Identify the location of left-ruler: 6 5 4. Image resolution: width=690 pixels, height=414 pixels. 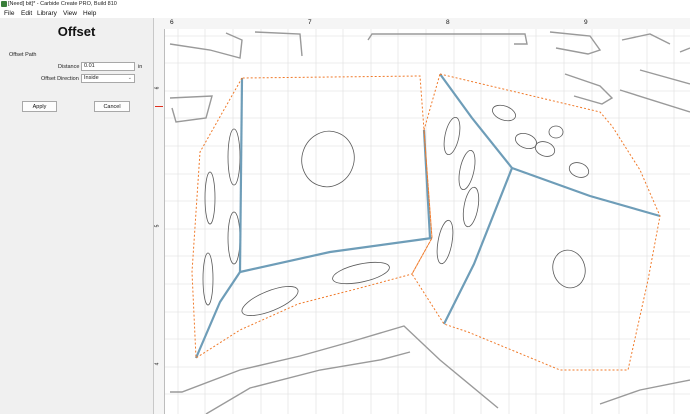
(159, 221).